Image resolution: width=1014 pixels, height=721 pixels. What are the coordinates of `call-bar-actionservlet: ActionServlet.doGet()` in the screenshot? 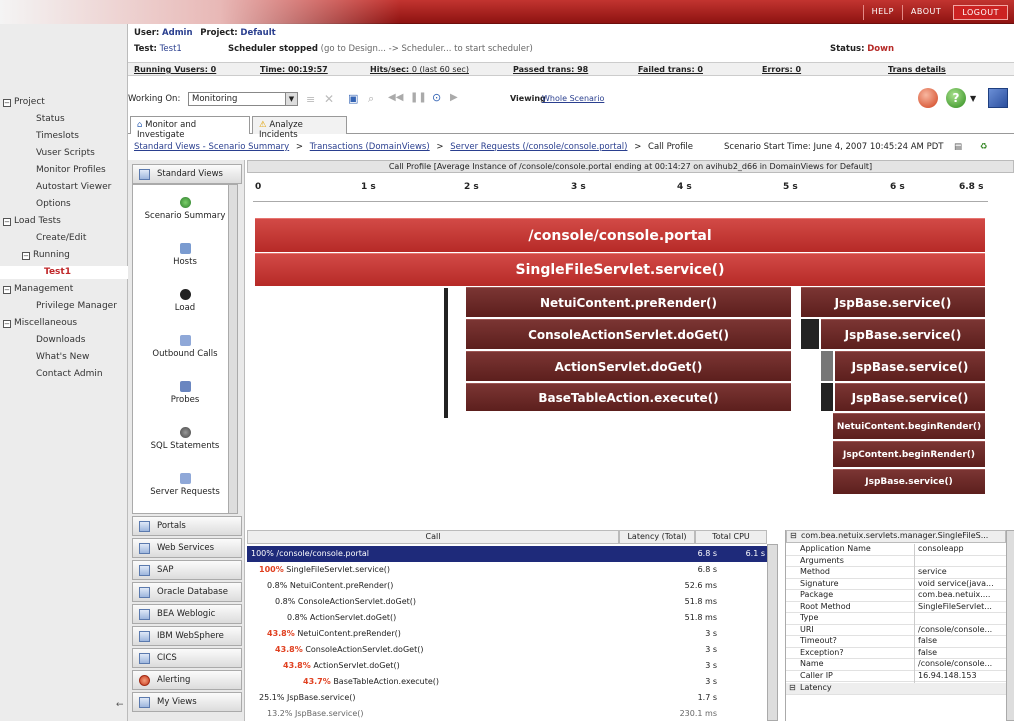 It's located at (628, 366).